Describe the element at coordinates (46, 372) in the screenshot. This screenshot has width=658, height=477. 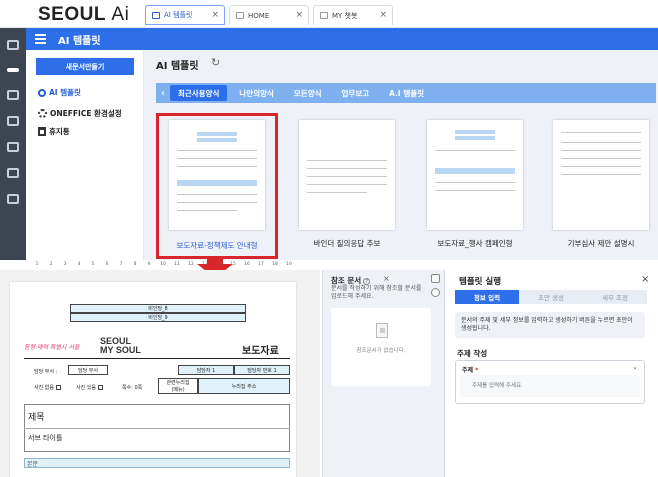
I see `dept-label: 담당 부서 :` at that location.